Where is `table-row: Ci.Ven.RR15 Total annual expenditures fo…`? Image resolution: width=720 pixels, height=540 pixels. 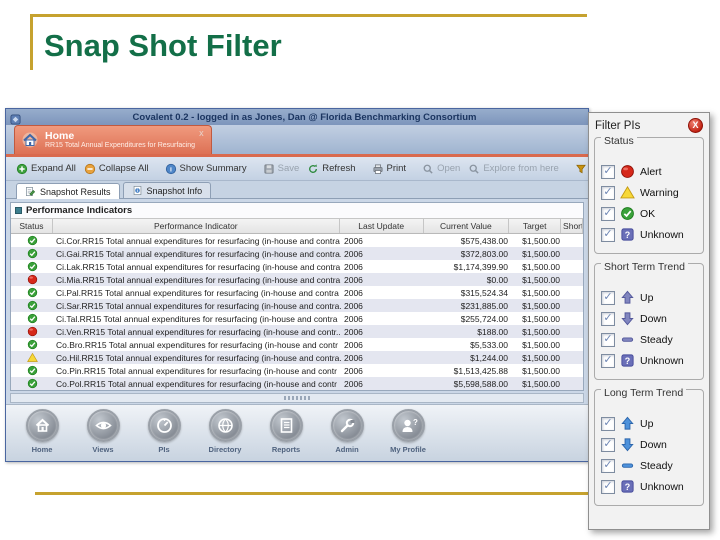
table-row: Ci.Ven.RR15 Total annual expenditures fo… is located at coordinates (297, 331).